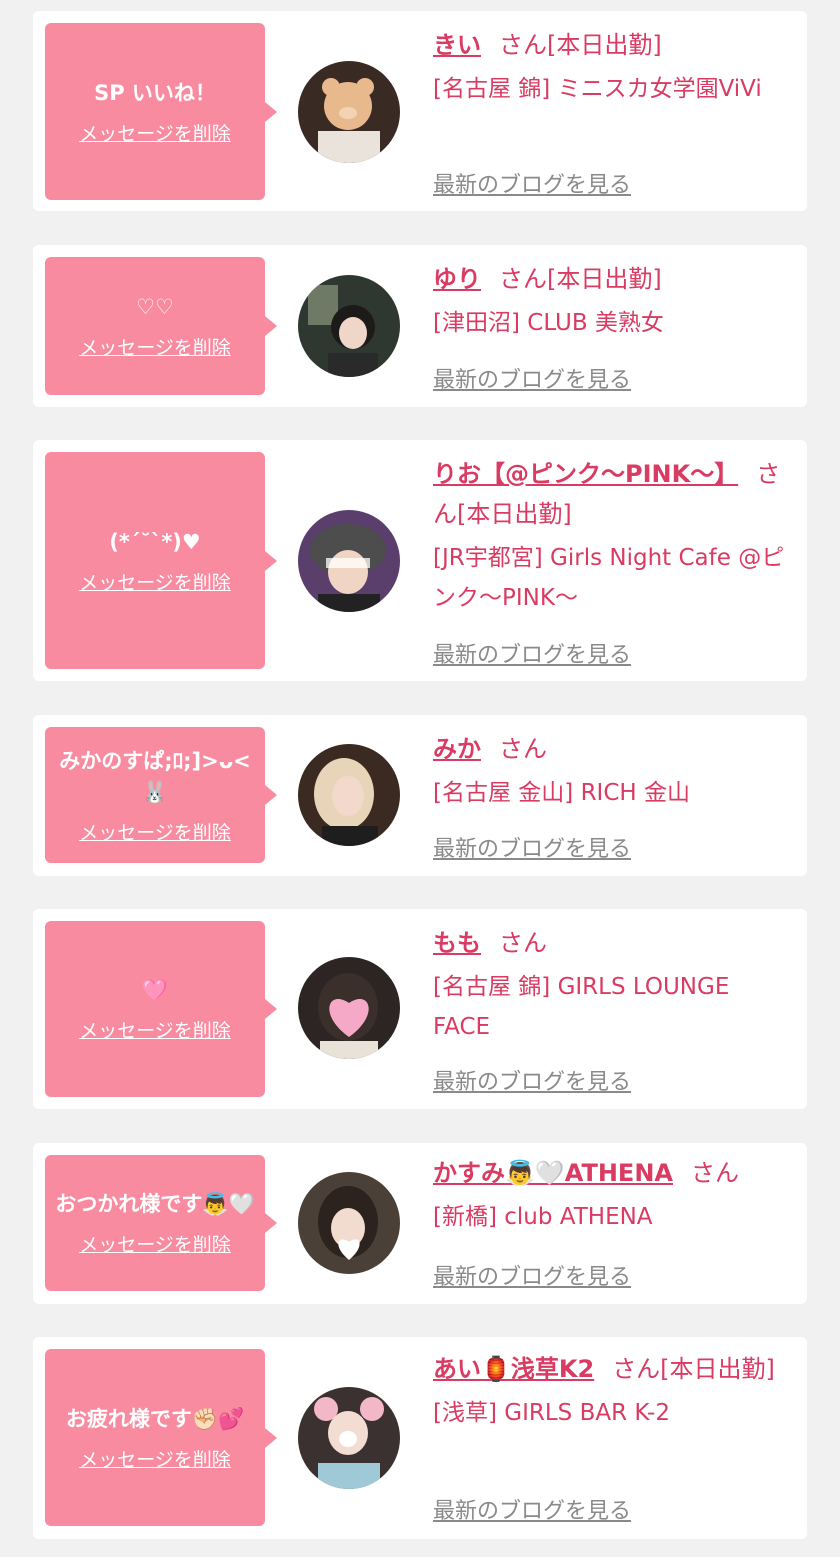 The width and height of the screenshot is (840, 1557). What do you see at coordinates (161, 111) in the screenshot?
I see `message-bubble: SP いいね！ メッセージを削除` at bounding box center [161, 111].